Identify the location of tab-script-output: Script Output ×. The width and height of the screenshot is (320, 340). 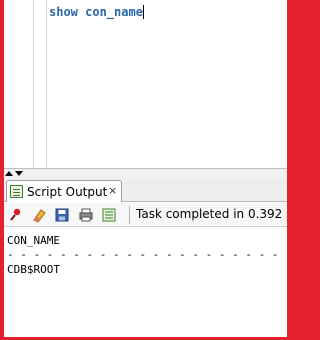
(64, 191).